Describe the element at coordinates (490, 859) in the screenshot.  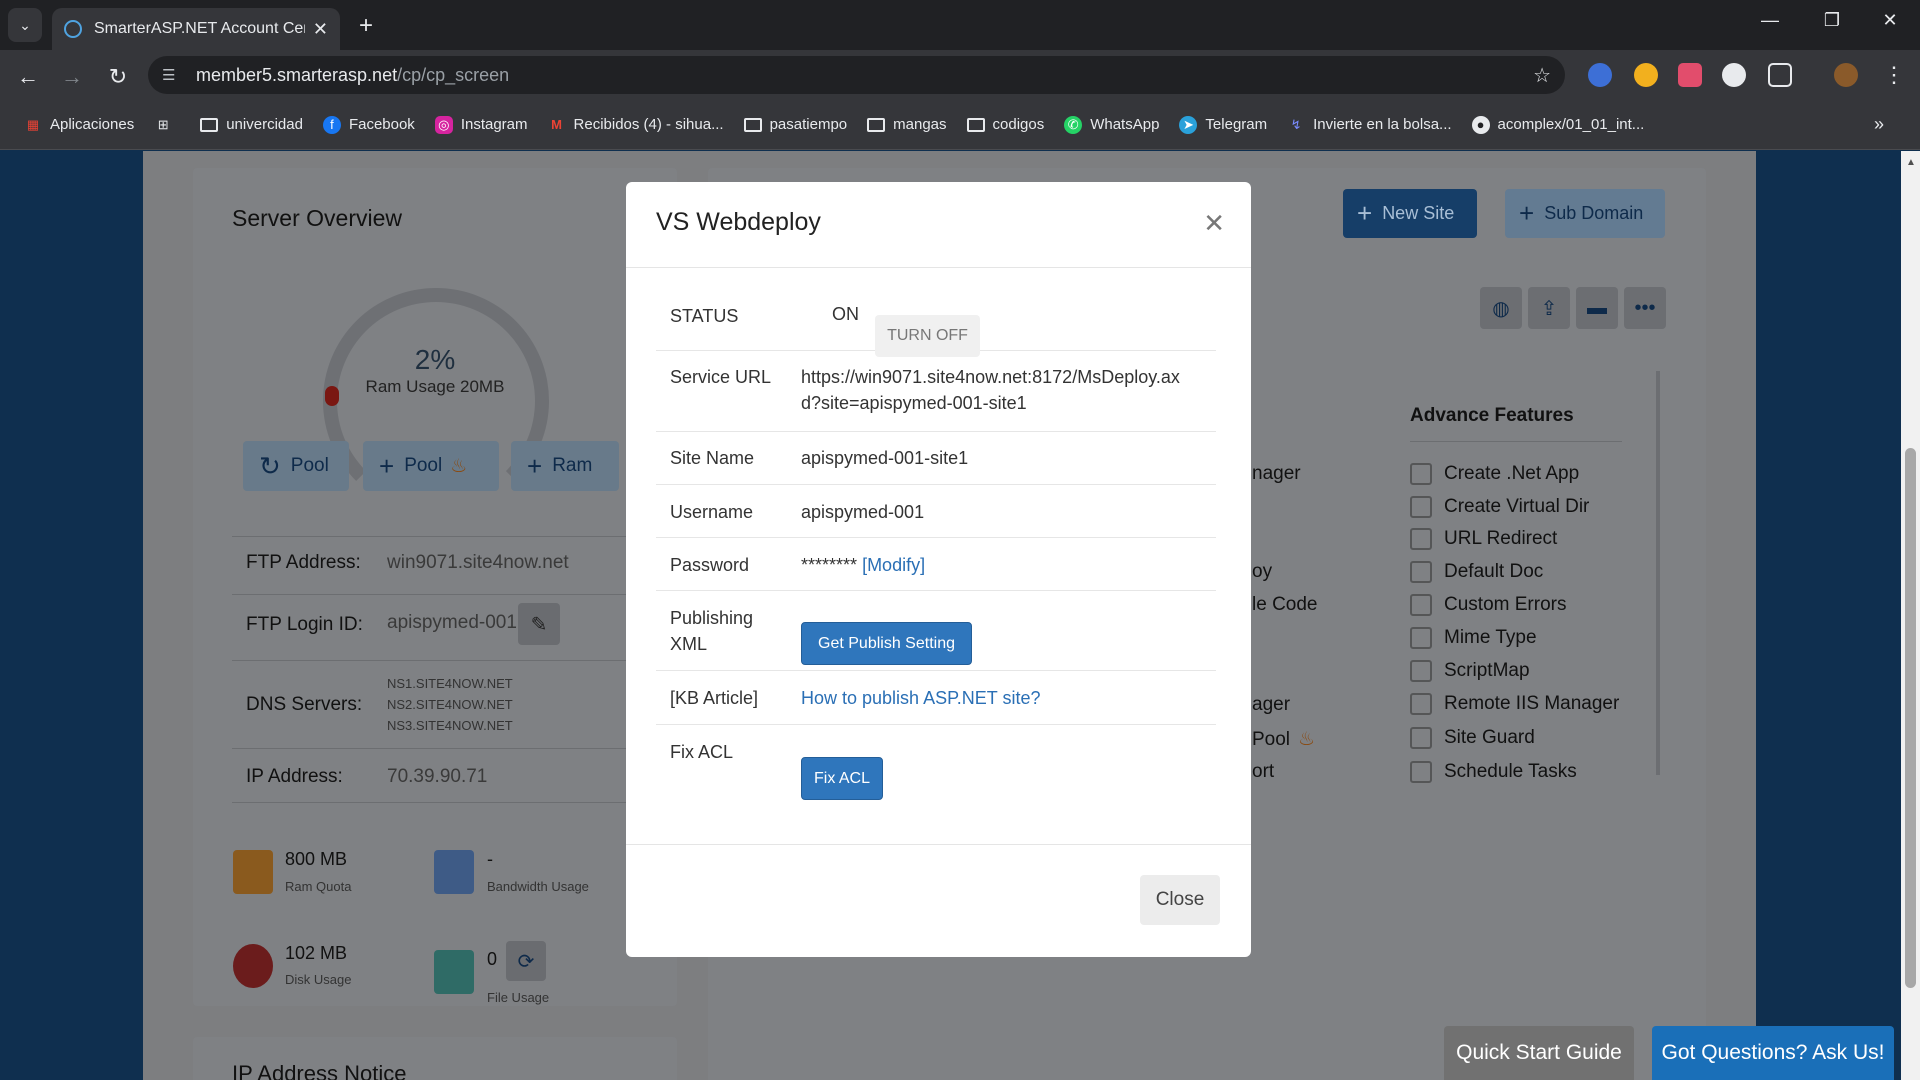
I see `bandwidth-value: -` at that location.